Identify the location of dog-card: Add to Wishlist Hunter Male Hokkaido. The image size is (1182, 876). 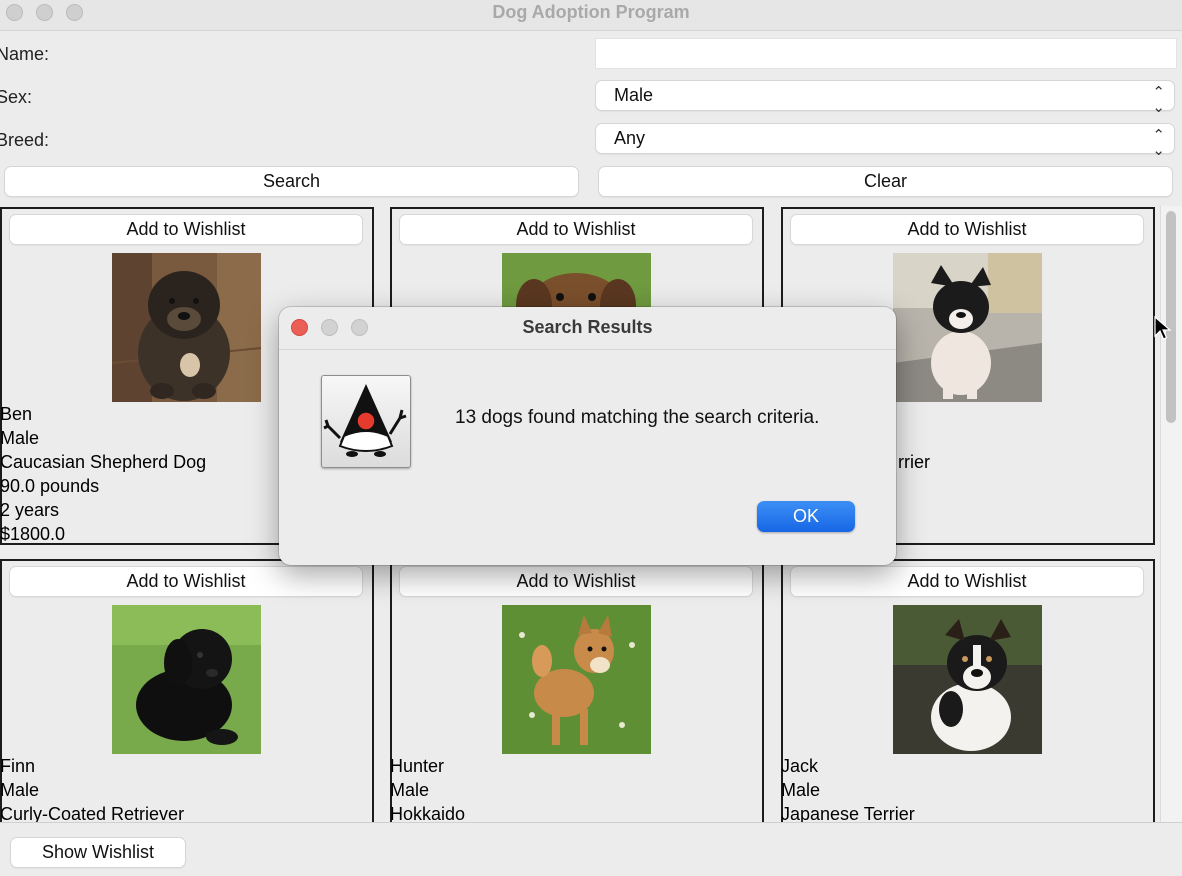
(577, 690).